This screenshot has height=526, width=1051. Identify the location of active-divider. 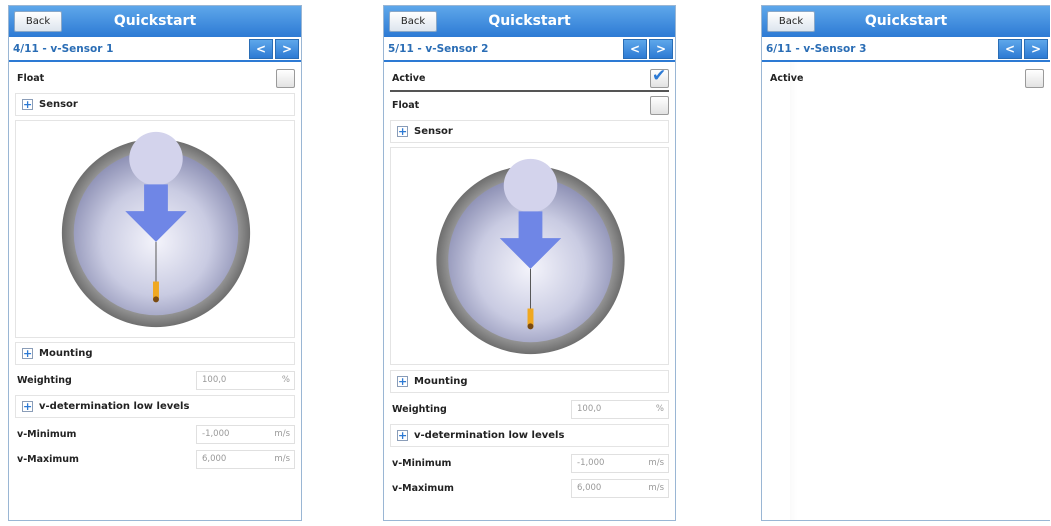
(529, 91).